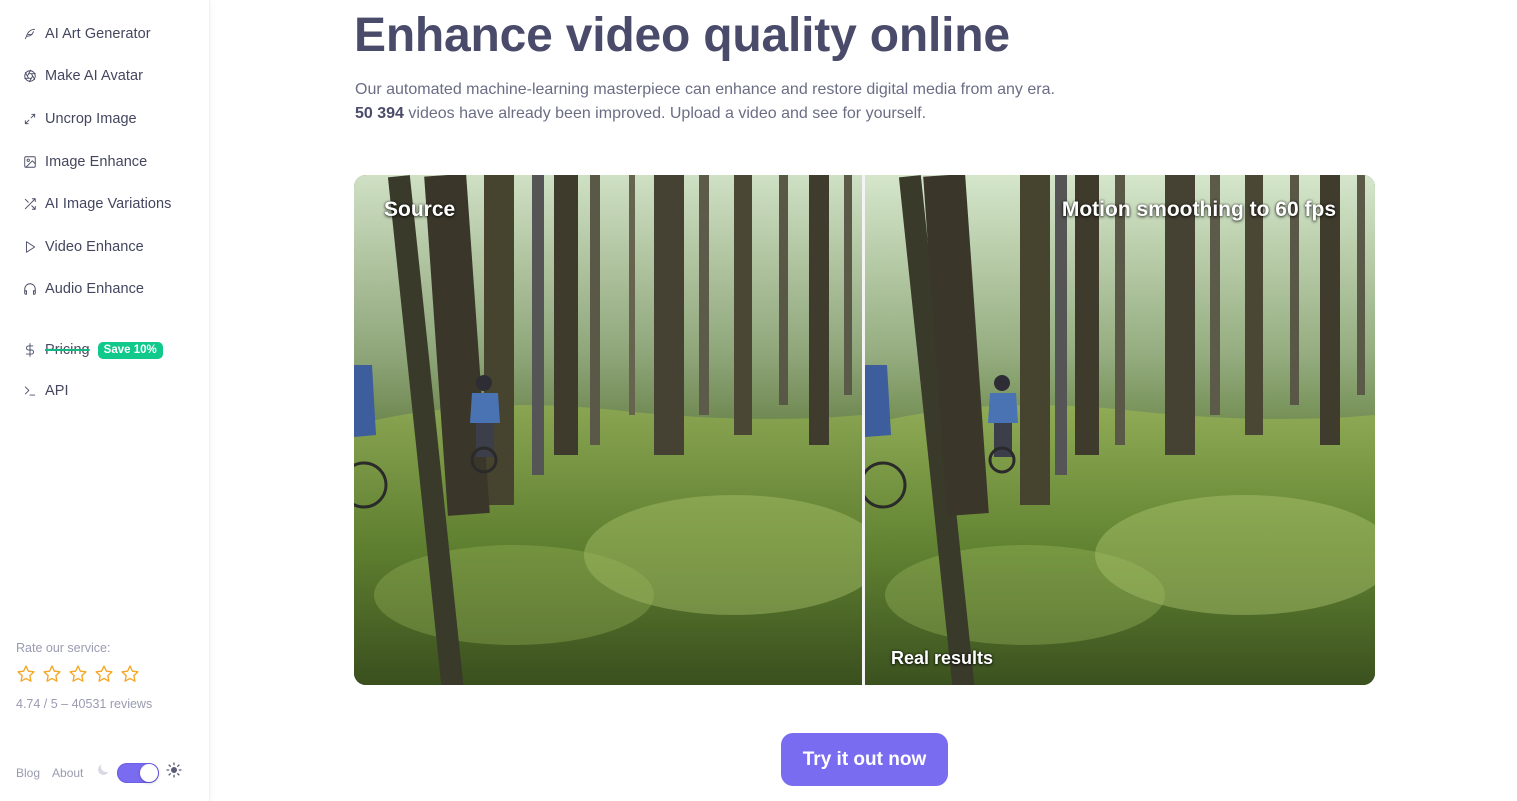 The image size is (1517, 801). I want to click on sidebar-item-label: Video Enhance, so click(94, 247).